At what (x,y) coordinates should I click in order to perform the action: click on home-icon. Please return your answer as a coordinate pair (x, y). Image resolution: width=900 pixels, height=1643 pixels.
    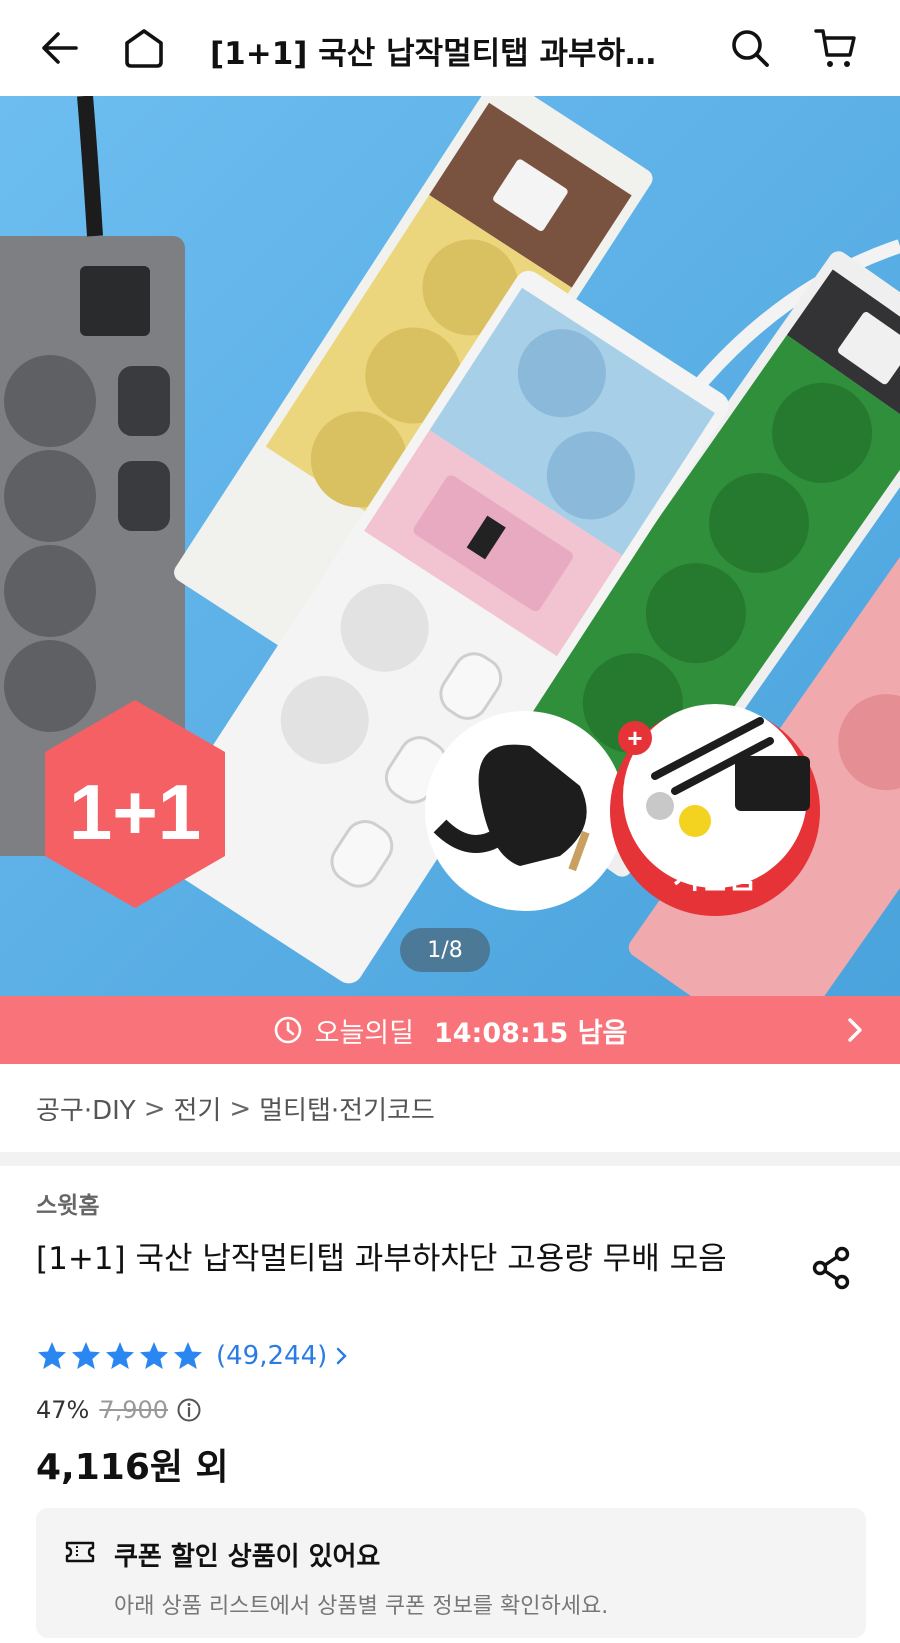
    Looking at the image, I should click on (144, 48).